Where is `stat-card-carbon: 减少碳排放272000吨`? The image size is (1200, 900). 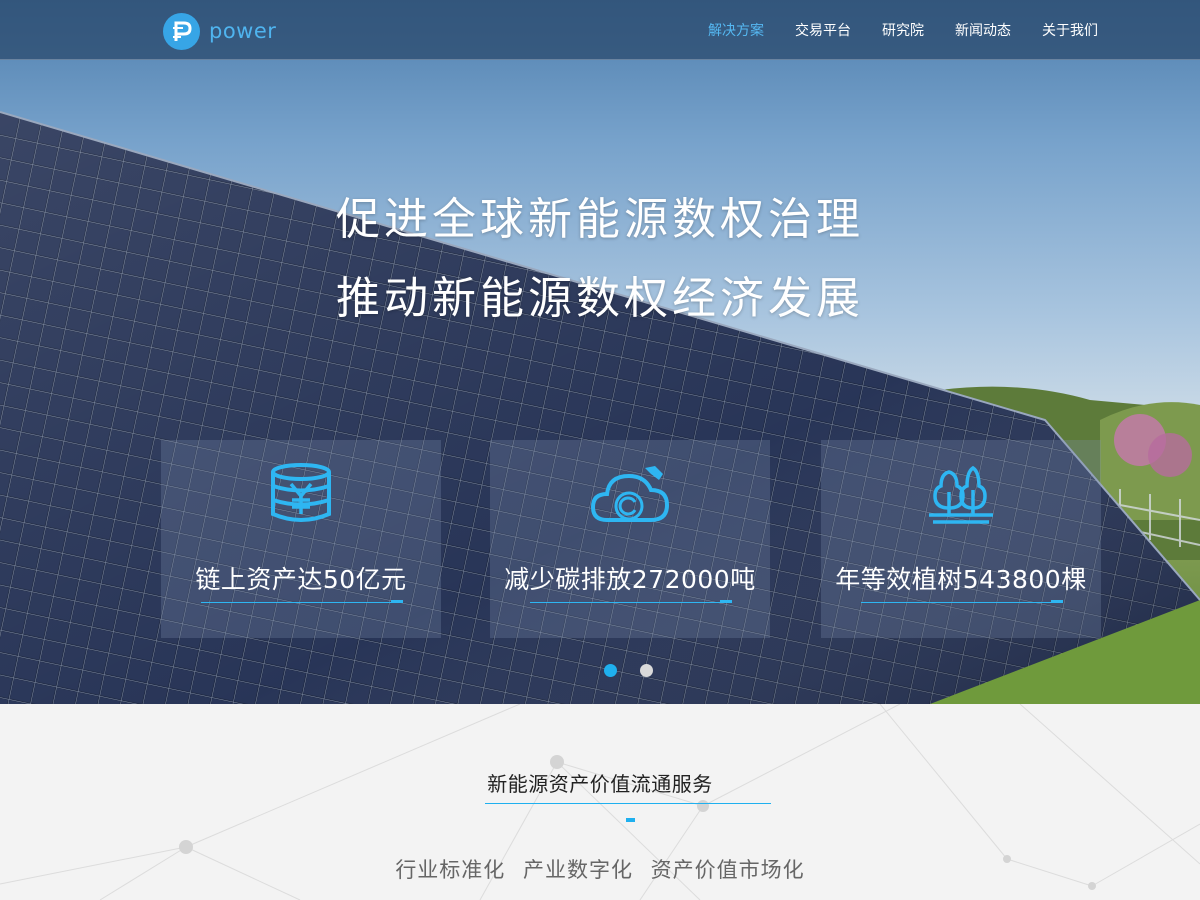 stat-card-carbon: 减少碳排放272000吨 is located at coordinates (630, 539).